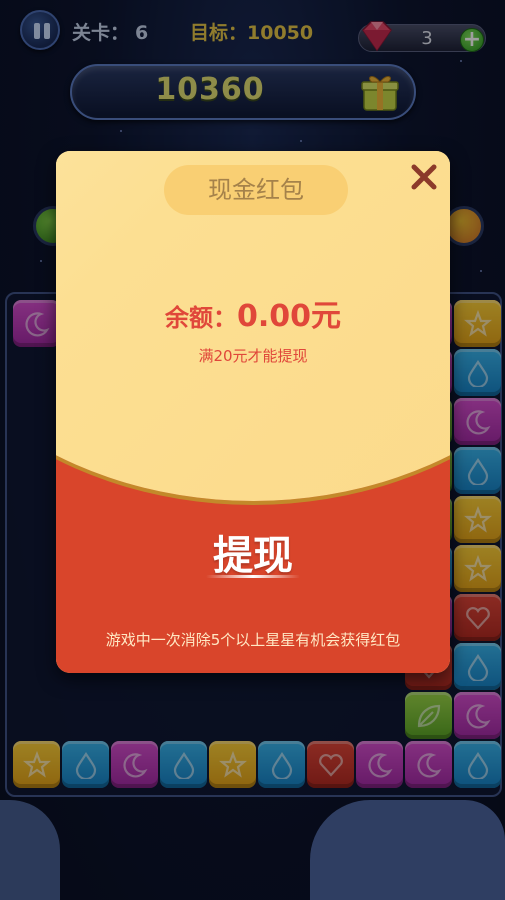  I want to click on close-icon, so click(424, 177).